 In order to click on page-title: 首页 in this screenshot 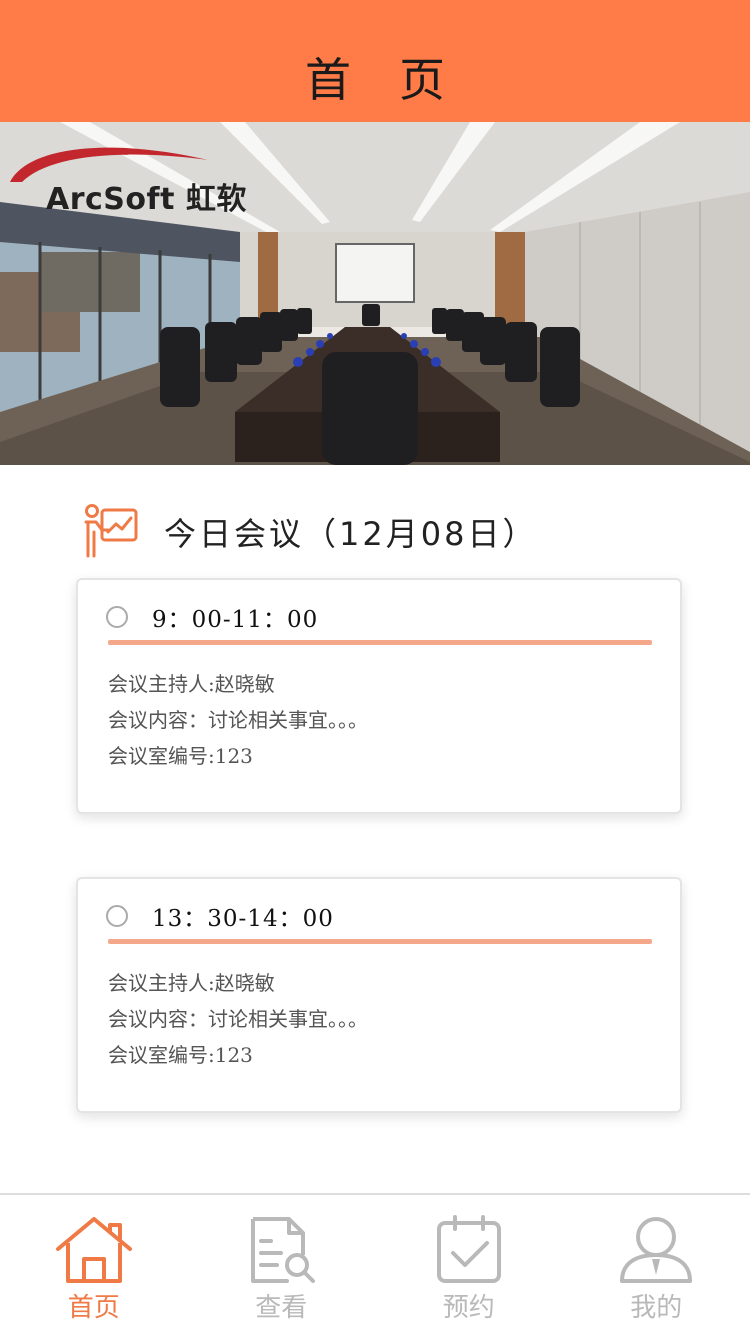, I will do `click(399, 80)`.